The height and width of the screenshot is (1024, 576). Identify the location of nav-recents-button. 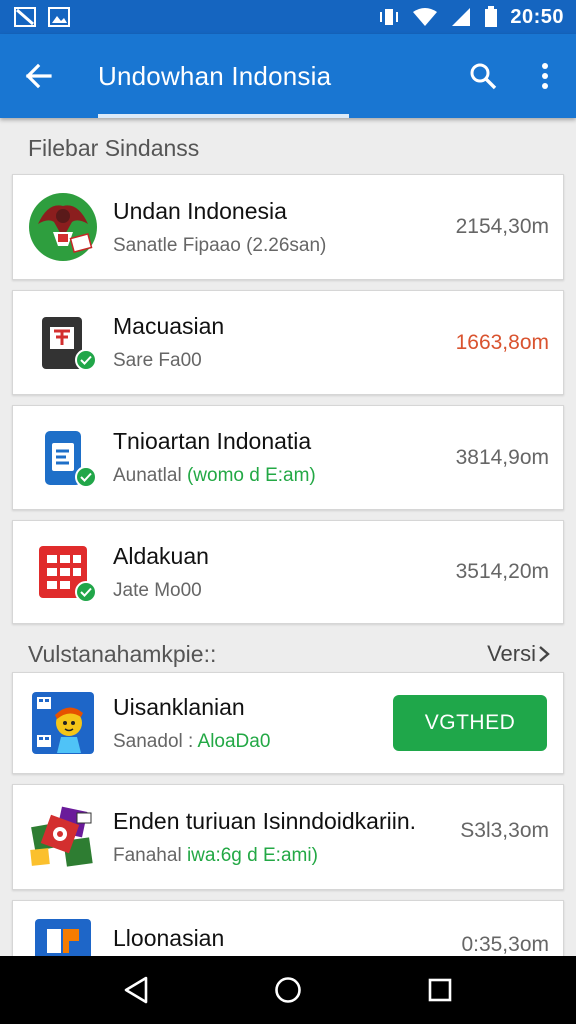
(440, 990).